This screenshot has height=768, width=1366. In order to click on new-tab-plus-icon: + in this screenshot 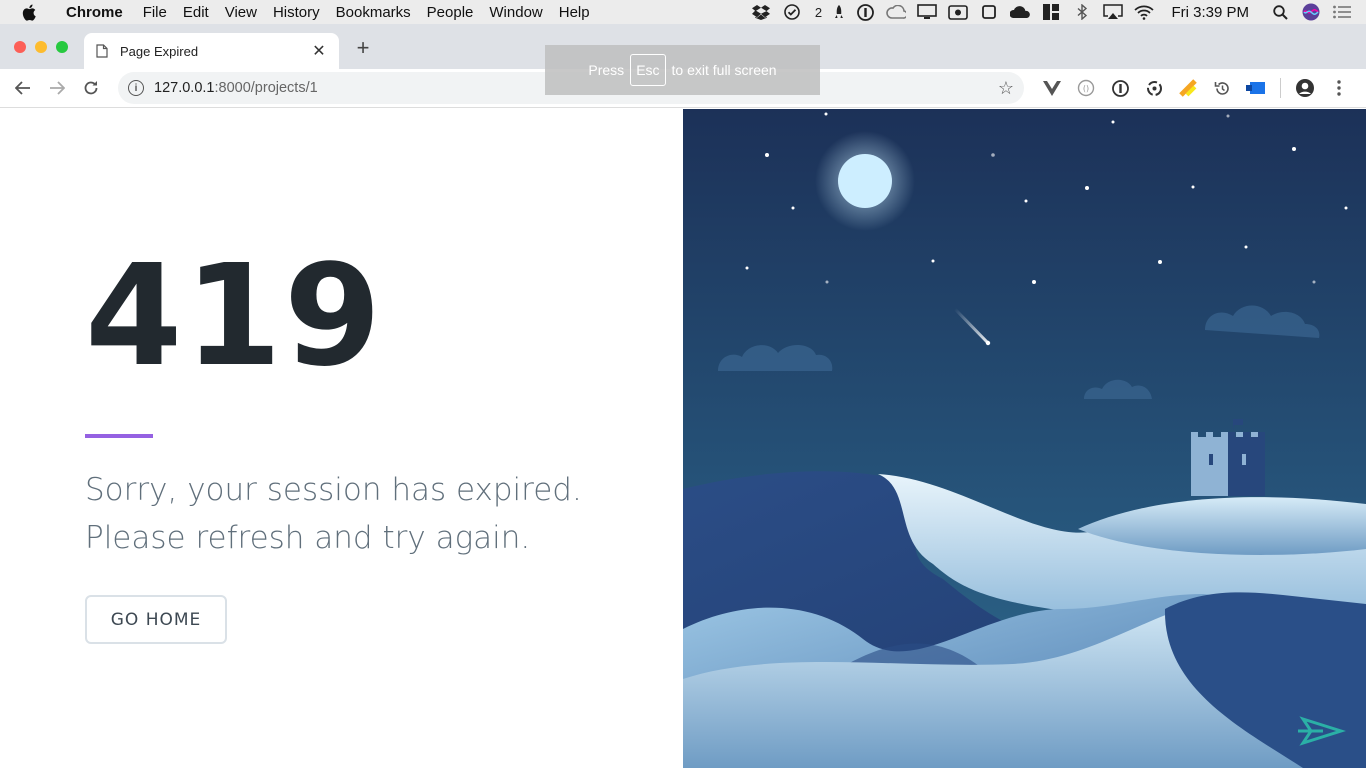, I will do `click(363, 48)`.